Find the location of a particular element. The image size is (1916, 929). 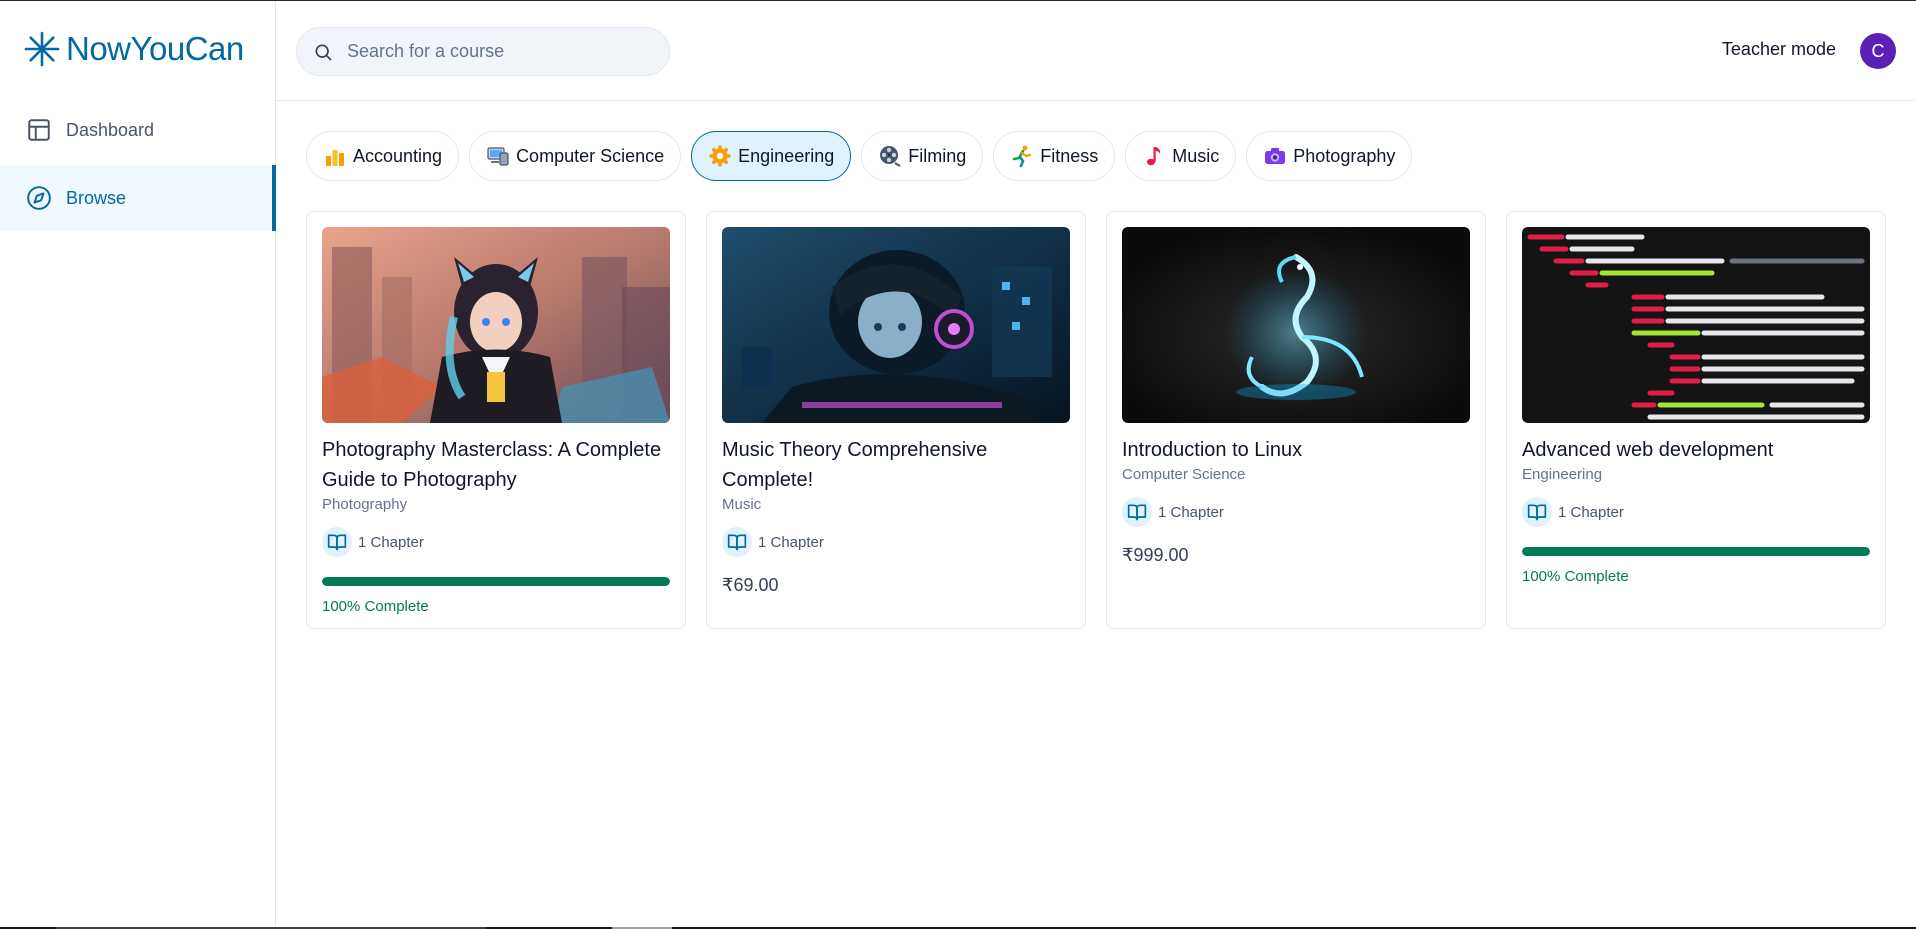

sidebar-item-dashboard: Dashboard is located at coordinates (138, 130).